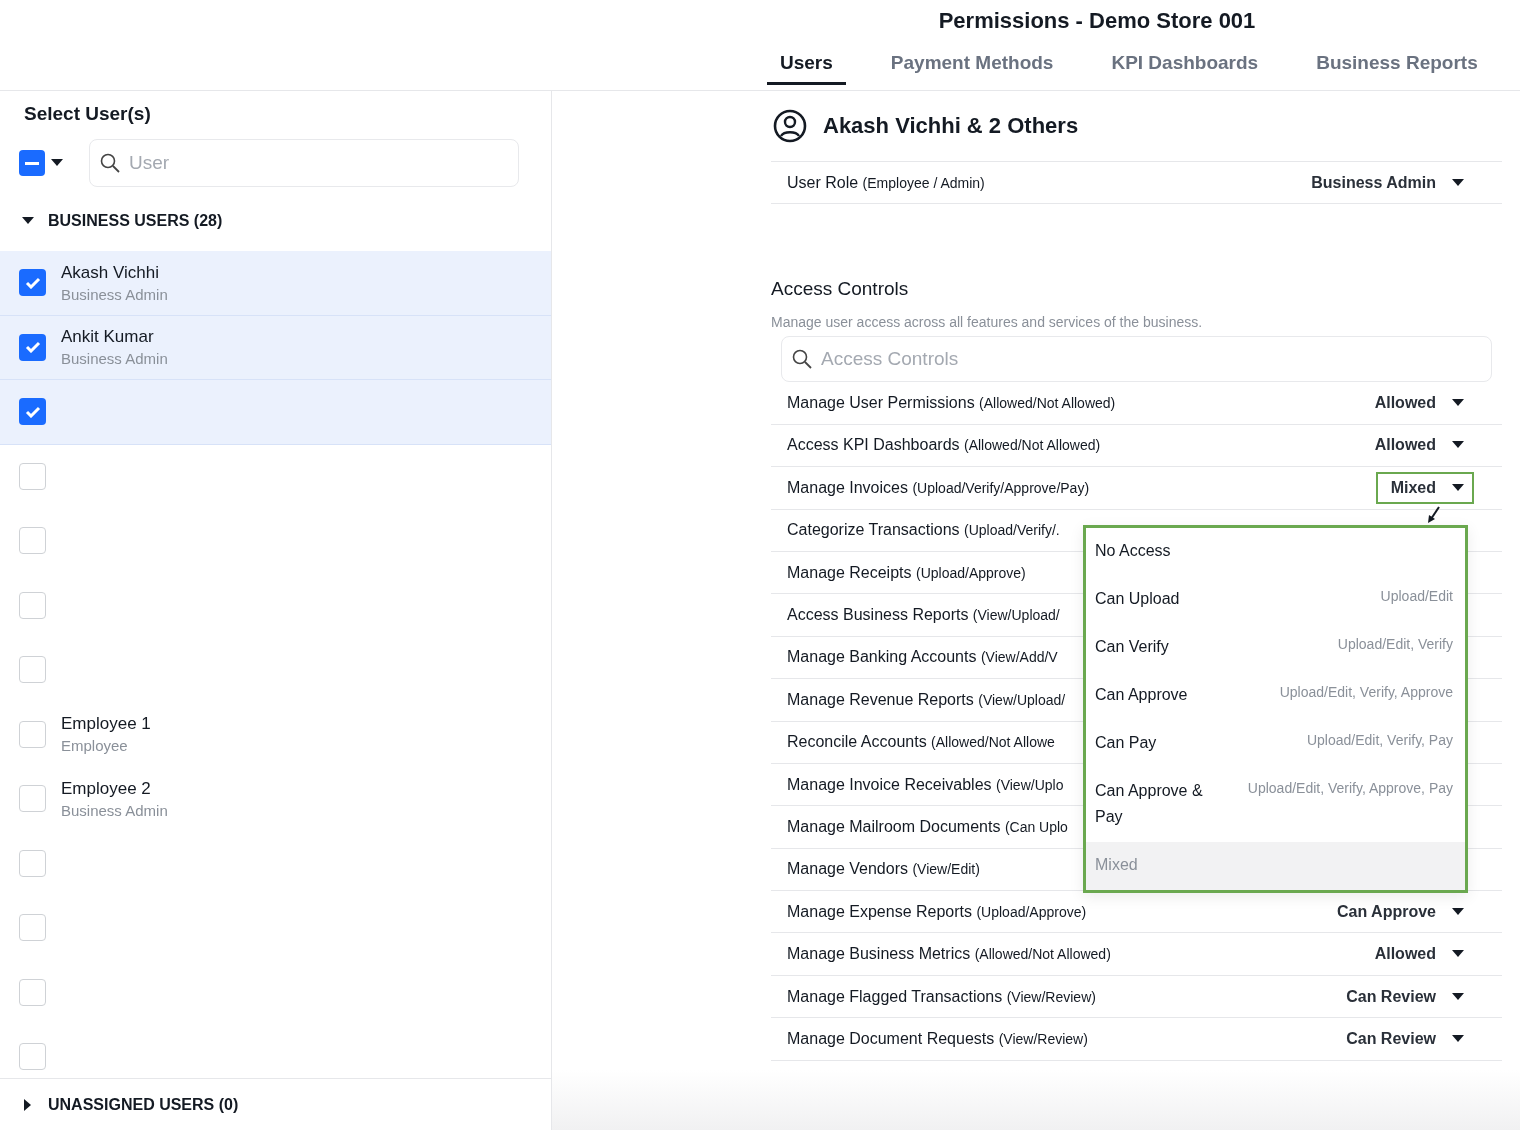 This screenshot has width=1520, height=1130. I want to click on permission-label: Manage Business Metrics (Allowed/Not Allowed), so click(949, 954).